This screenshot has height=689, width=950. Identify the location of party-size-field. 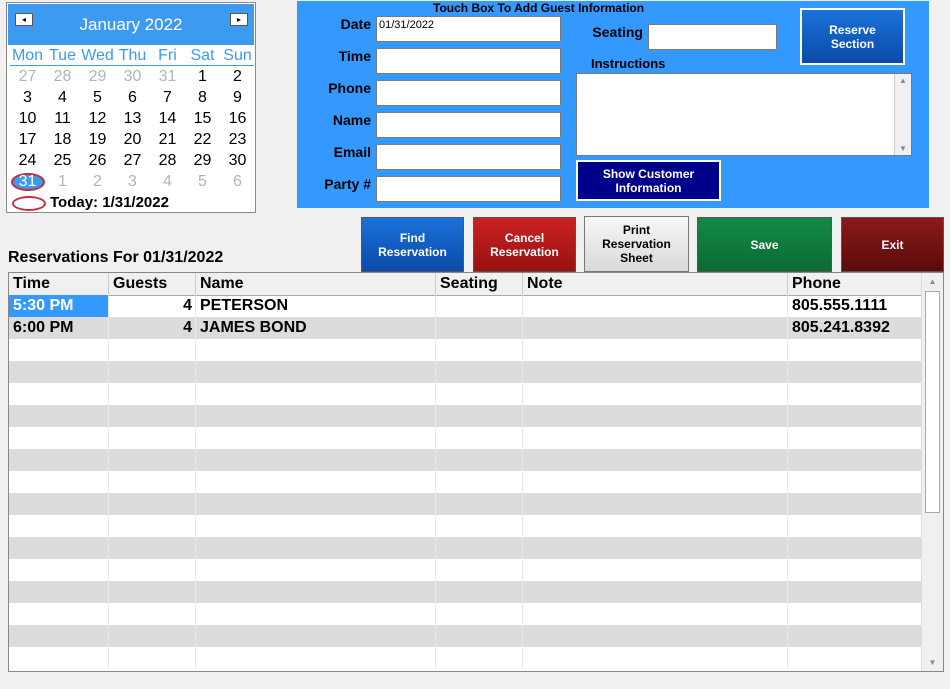
(468, 189).